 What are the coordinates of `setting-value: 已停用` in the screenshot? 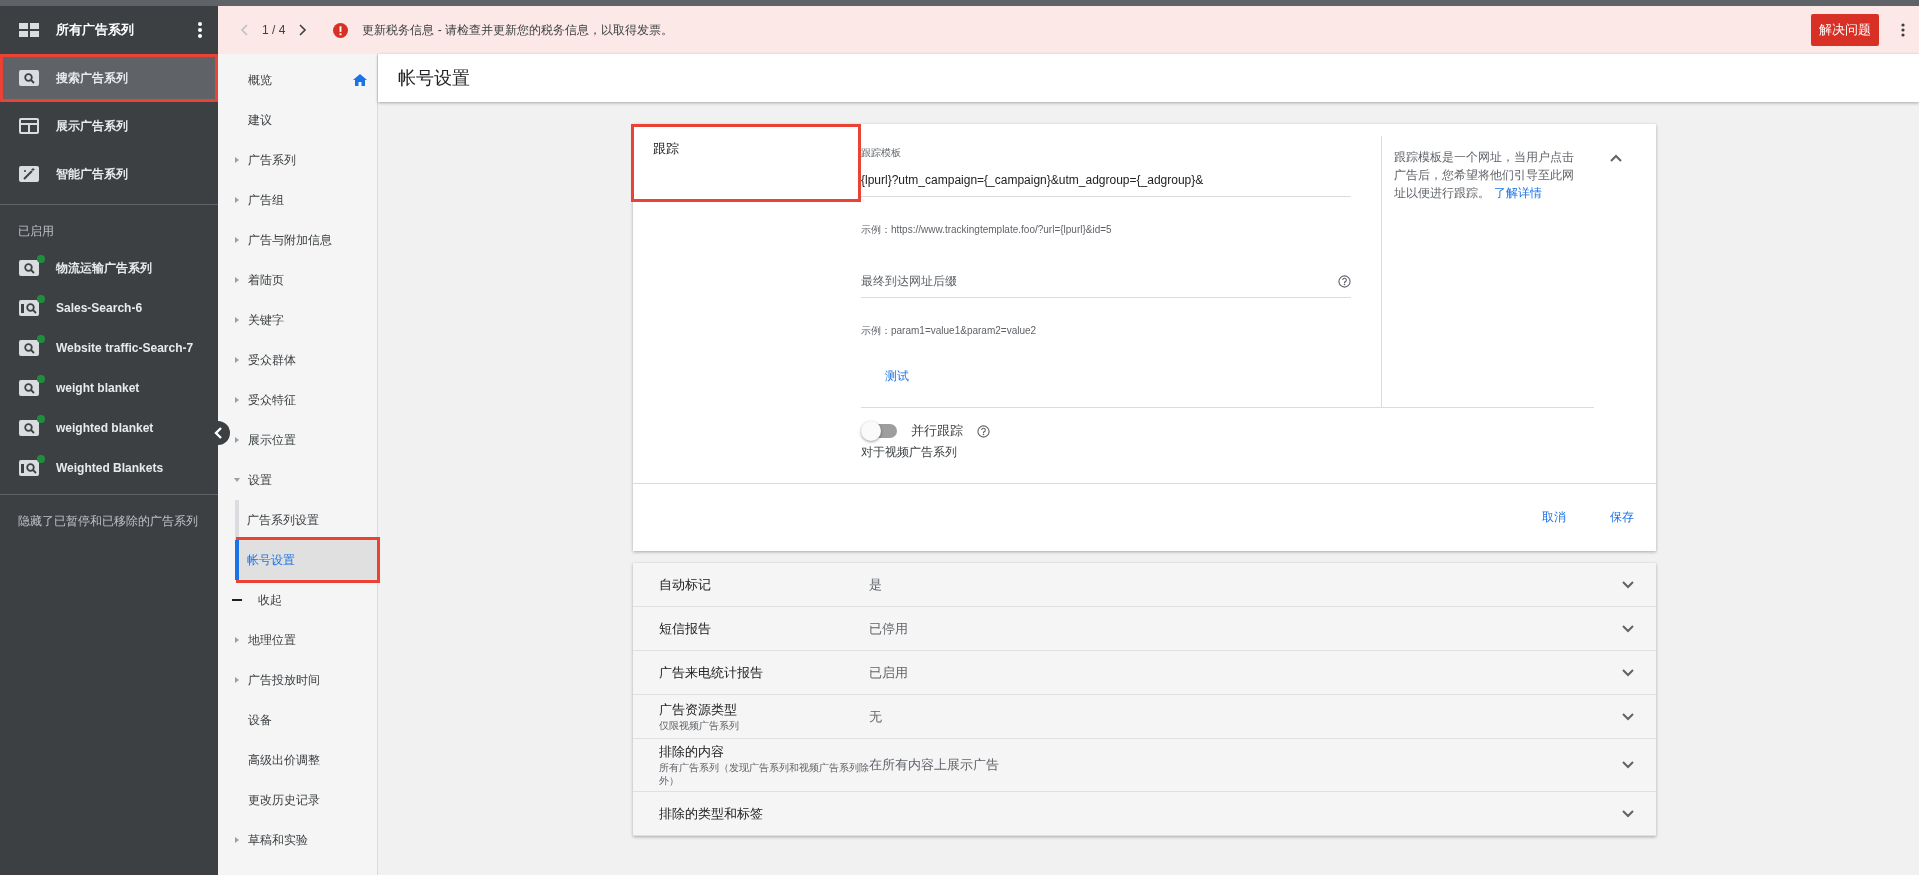 It's located at (889, 628).